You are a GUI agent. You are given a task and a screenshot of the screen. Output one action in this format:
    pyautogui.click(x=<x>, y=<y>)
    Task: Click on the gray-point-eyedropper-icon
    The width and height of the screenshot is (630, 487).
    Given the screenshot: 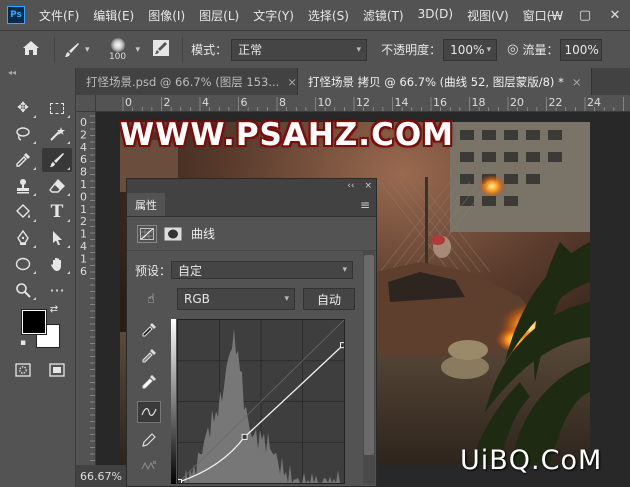 What is the action you would take?
    pyautogui.click(x=149, y=356)
    